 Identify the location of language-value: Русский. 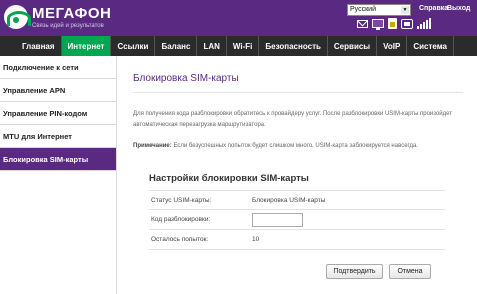
(363, 9).